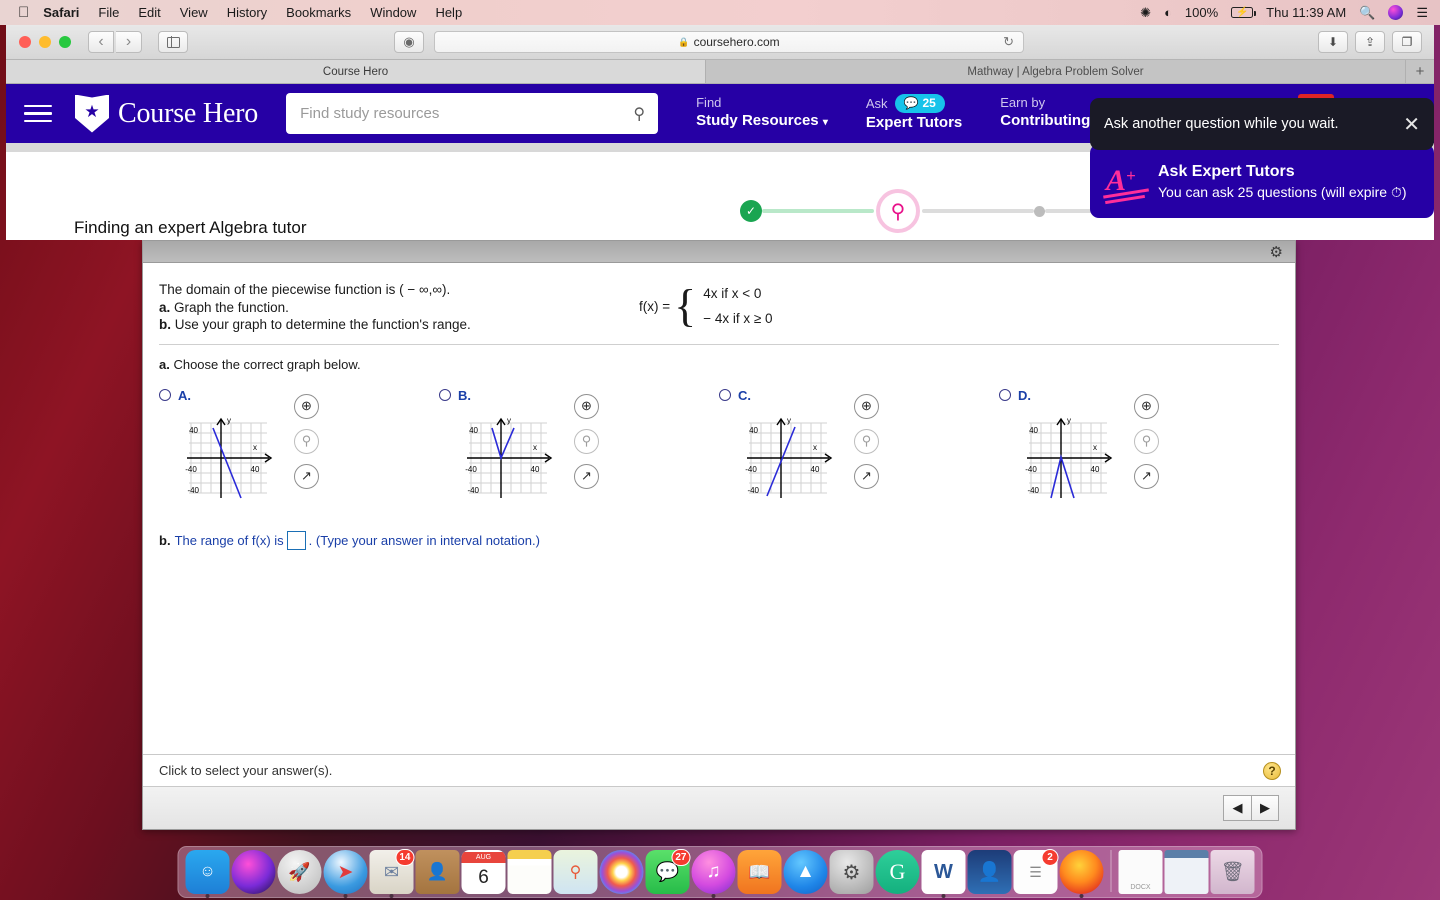 This screenshot has height=900, width=1440. I want to click on menu-item-safari: Safari, so click(61, 12).